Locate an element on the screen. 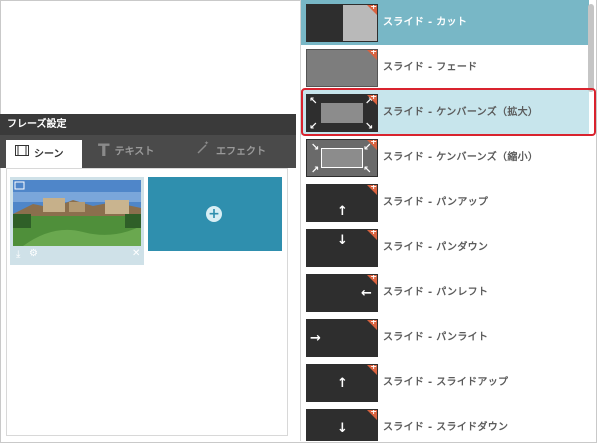  transition-item-pan-down: ↓ + スライド - パンダウン is located at coordinates (445, 247).